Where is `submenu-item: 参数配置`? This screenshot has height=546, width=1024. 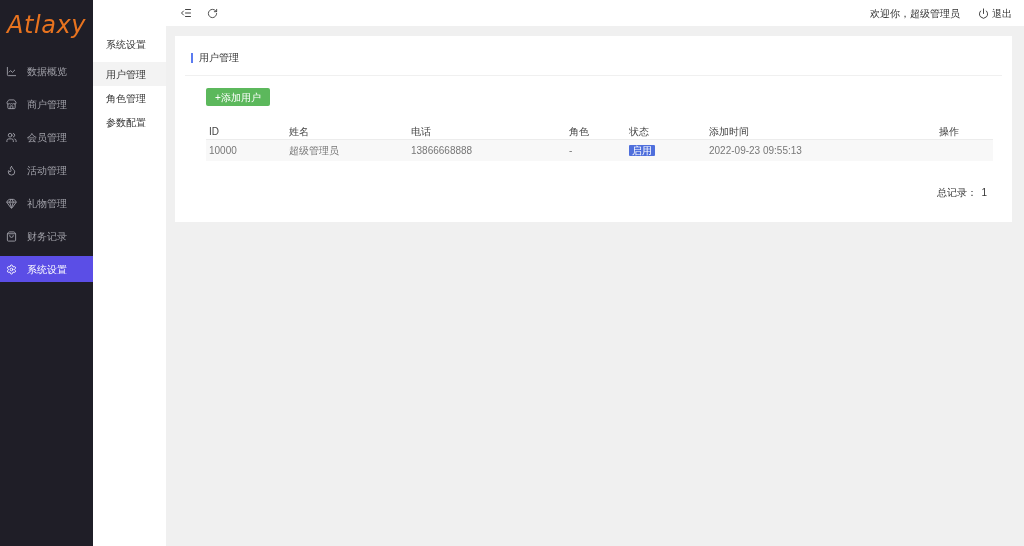 submenu-item: 参数配置 is located at coordinates (129, 122).